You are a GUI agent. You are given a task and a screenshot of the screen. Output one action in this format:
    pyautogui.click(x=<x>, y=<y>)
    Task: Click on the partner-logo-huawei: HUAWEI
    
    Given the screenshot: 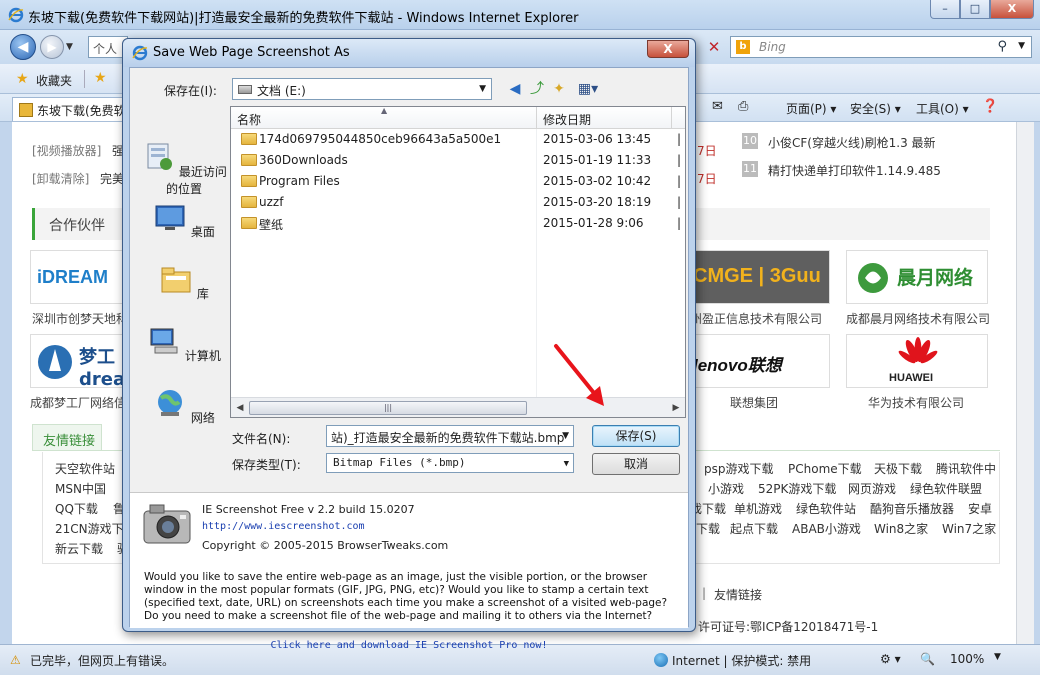 What is the action you would take?
    pyautogui.click(x=917, y=361)
    